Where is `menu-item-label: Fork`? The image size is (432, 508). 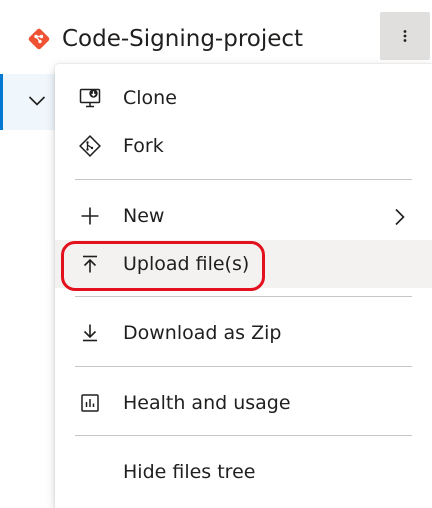
menu-item-label: Fork is located at coordinates (143, 146).